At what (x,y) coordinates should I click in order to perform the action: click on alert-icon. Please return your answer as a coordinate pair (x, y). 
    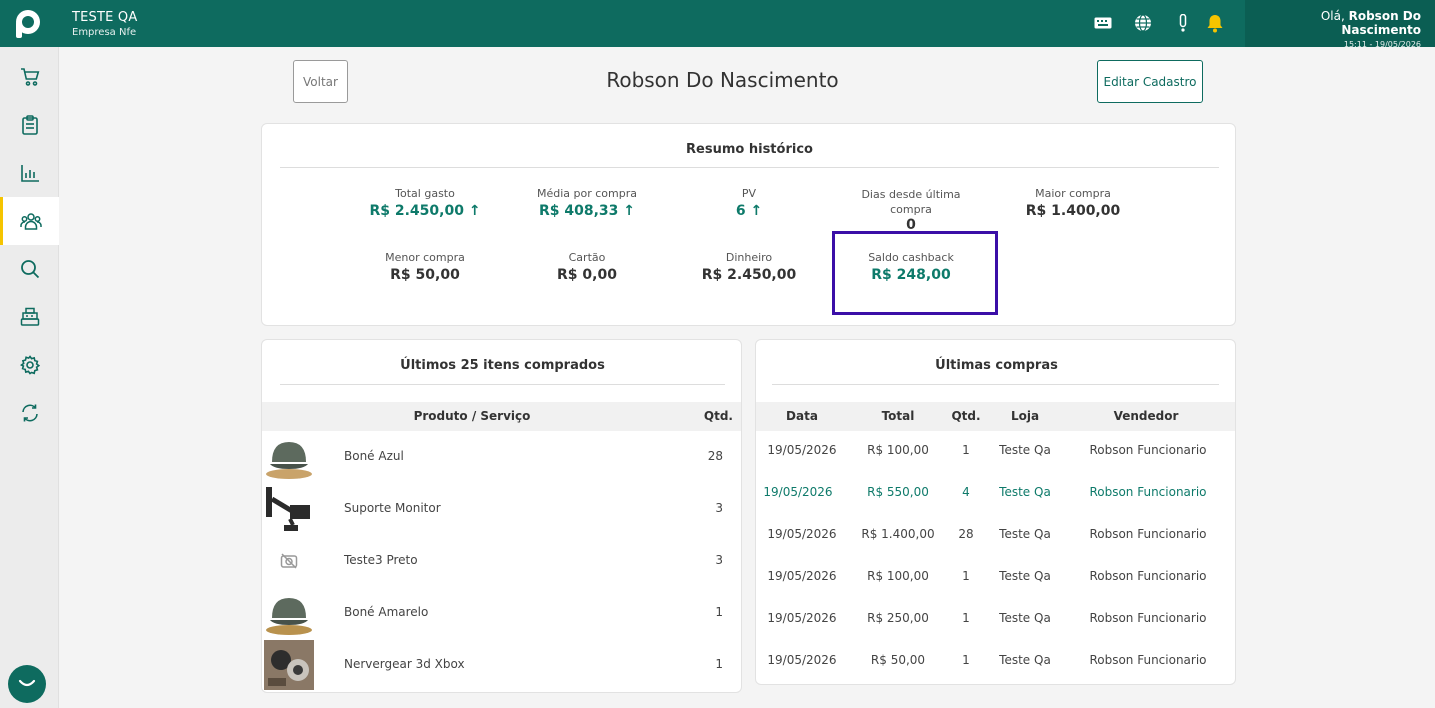
    Looking at the image, I should click on (1183, 23).